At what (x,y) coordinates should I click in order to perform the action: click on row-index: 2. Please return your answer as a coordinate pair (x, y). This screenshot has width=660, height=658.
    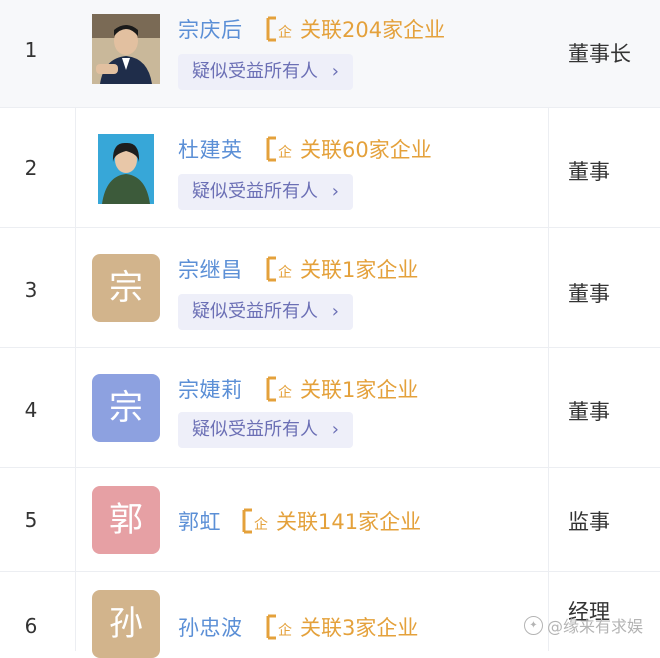
    Looking at the image, I should click on (31, 168).